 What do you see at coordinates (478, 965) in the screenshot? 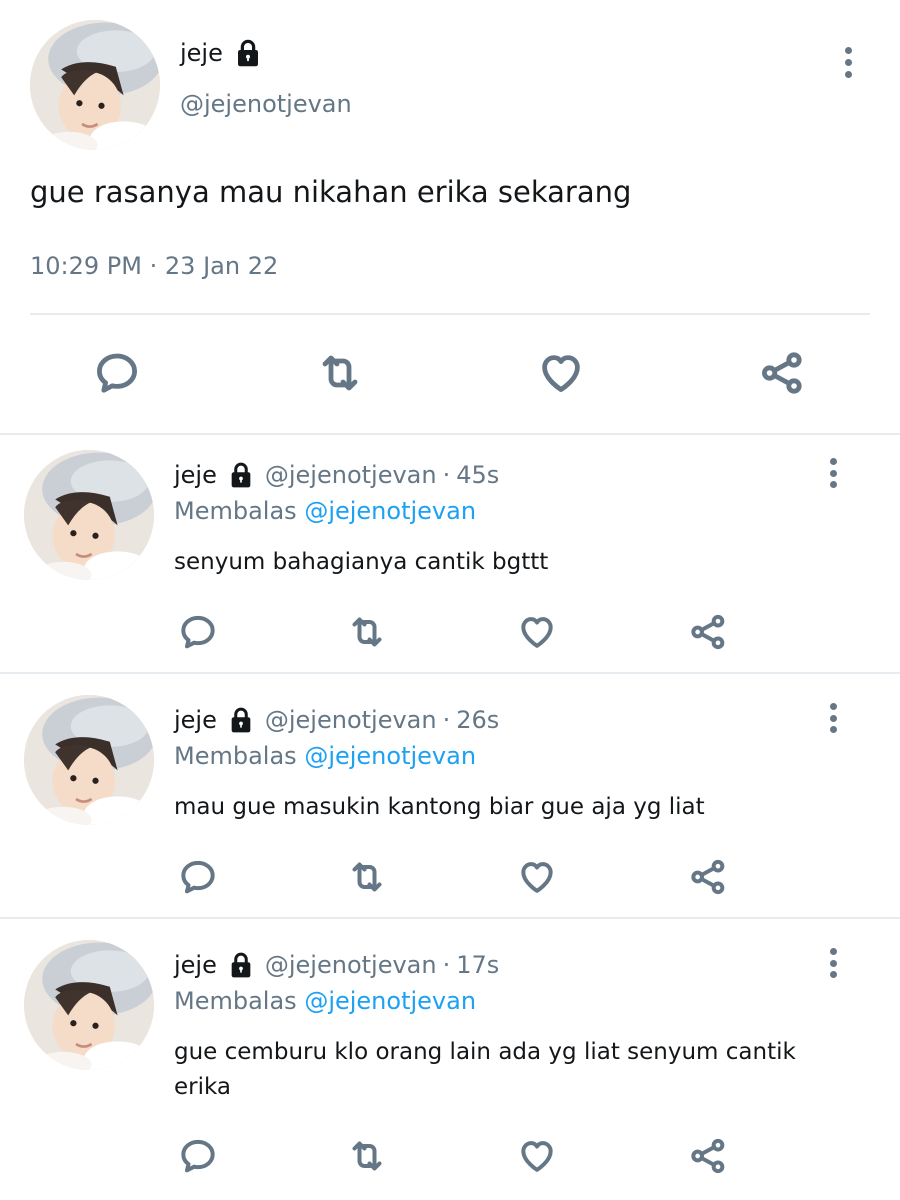
I see `reply-age: 17s` at bounding box center [478, 965].